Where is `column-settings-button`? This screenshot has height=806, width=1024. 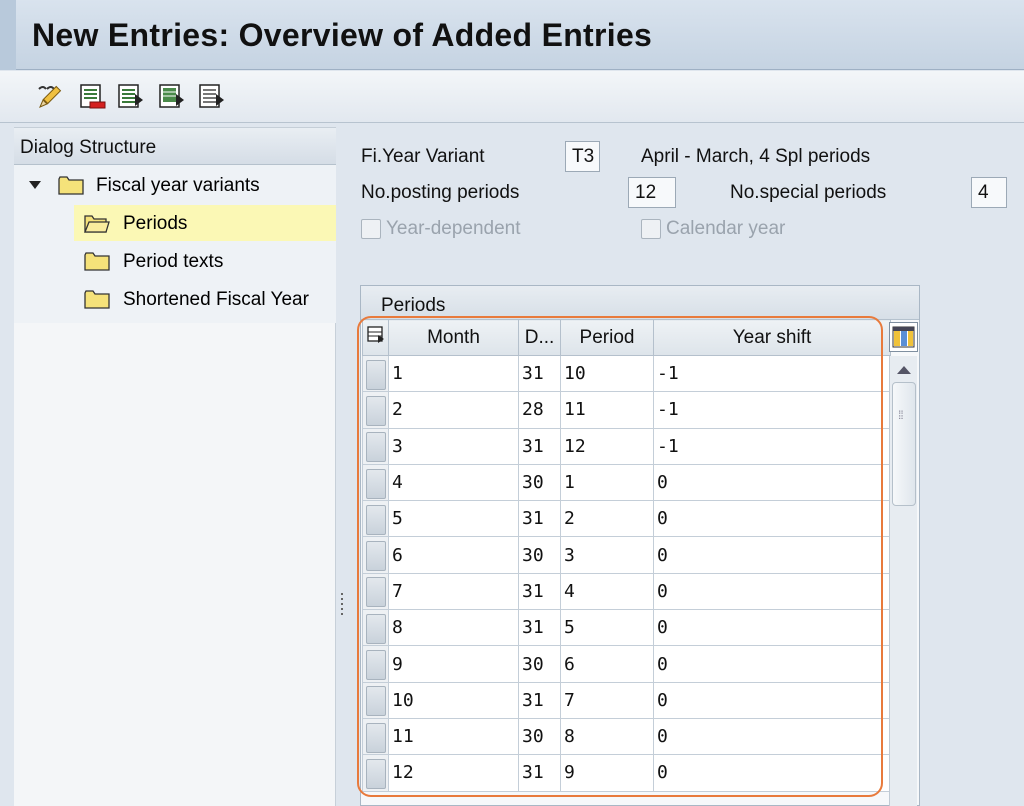
column-settings-button is located at coordinates (903, 337).